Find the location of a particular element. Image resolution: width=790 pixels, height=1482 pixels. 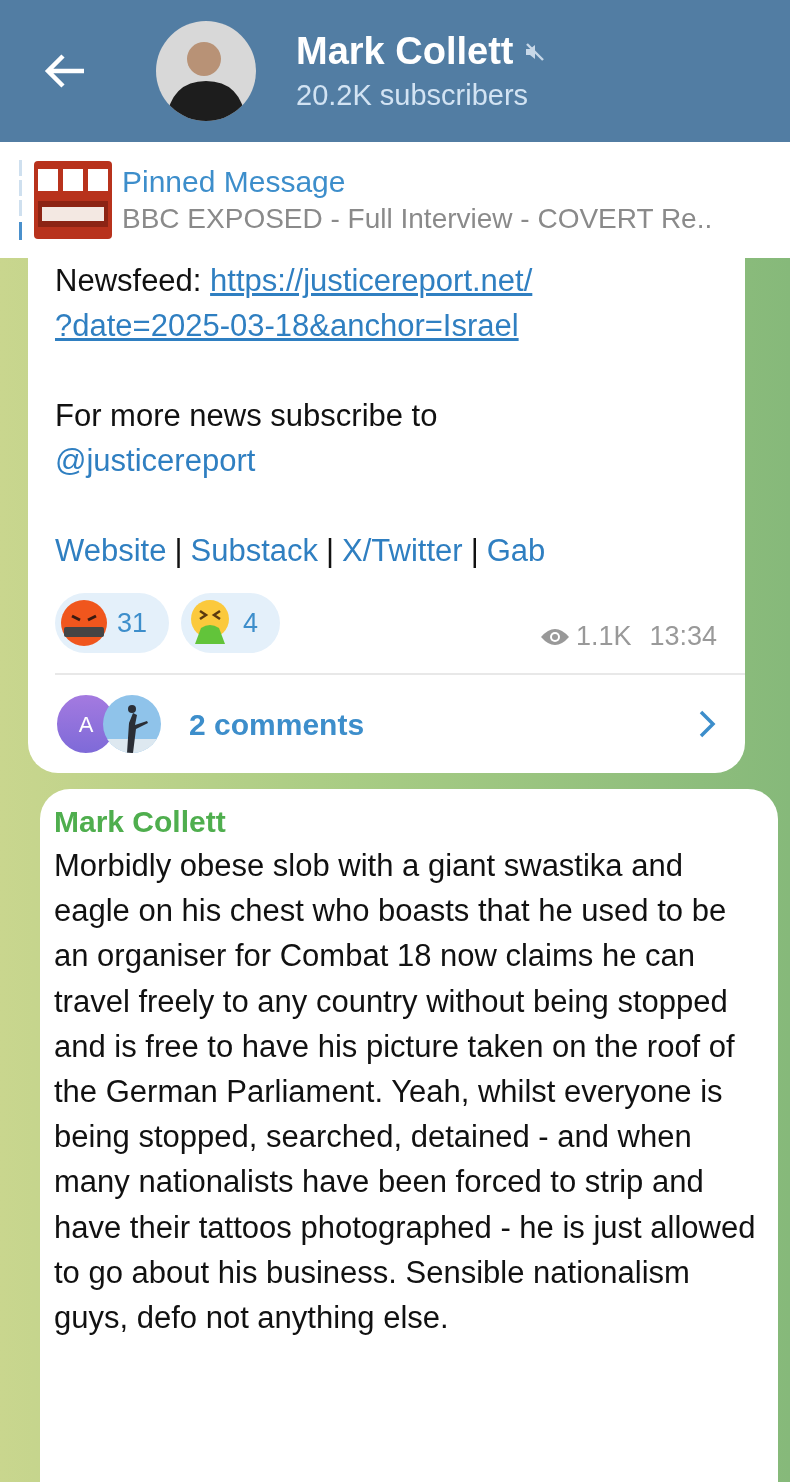

reaction-chip: 4 is located at coordinates (231, 623).